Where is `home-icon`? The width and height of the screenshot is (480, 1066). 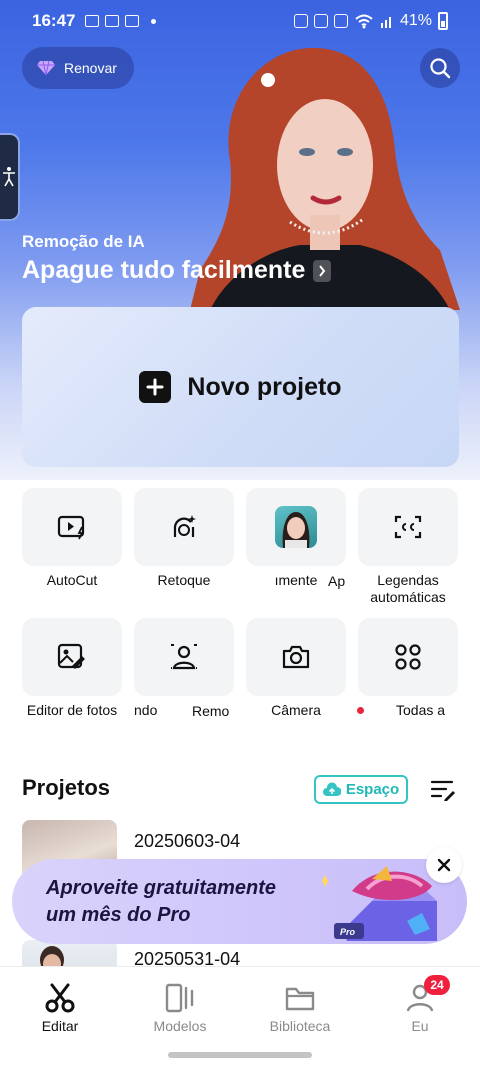
home-icon is located at coordinates (132, 21).